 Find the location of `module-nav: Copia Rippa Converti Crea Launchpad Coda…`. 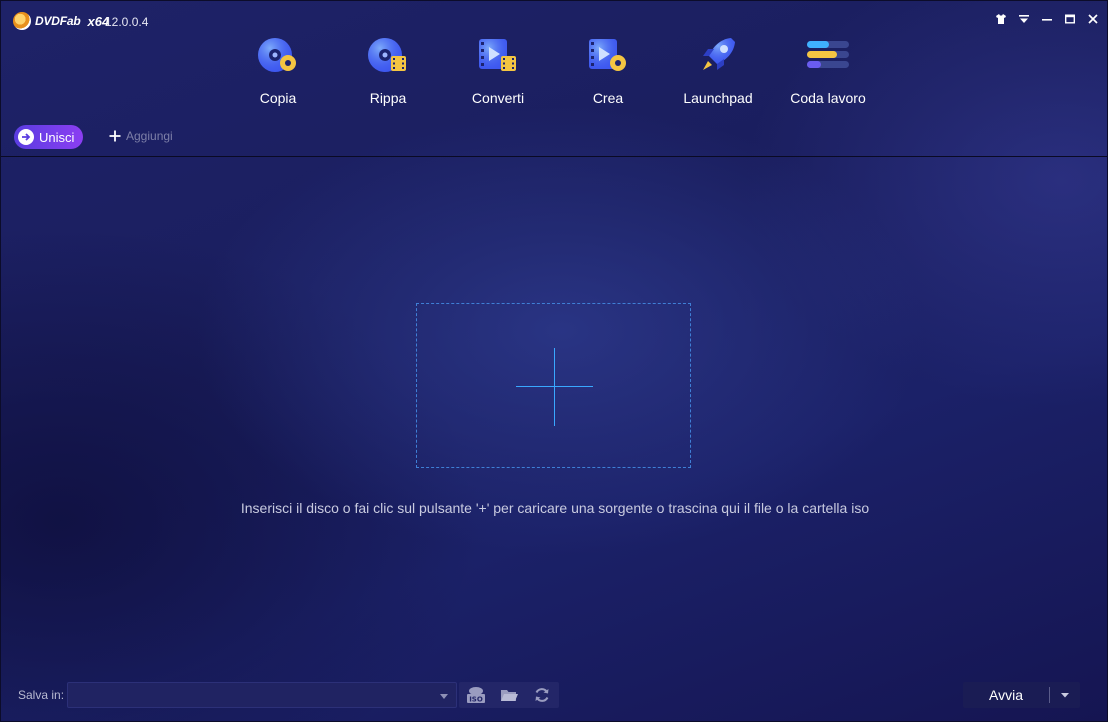

module-nav: Copia Rippa Converti Crea Launchpad Coda… is located at coordinates (553, 71).